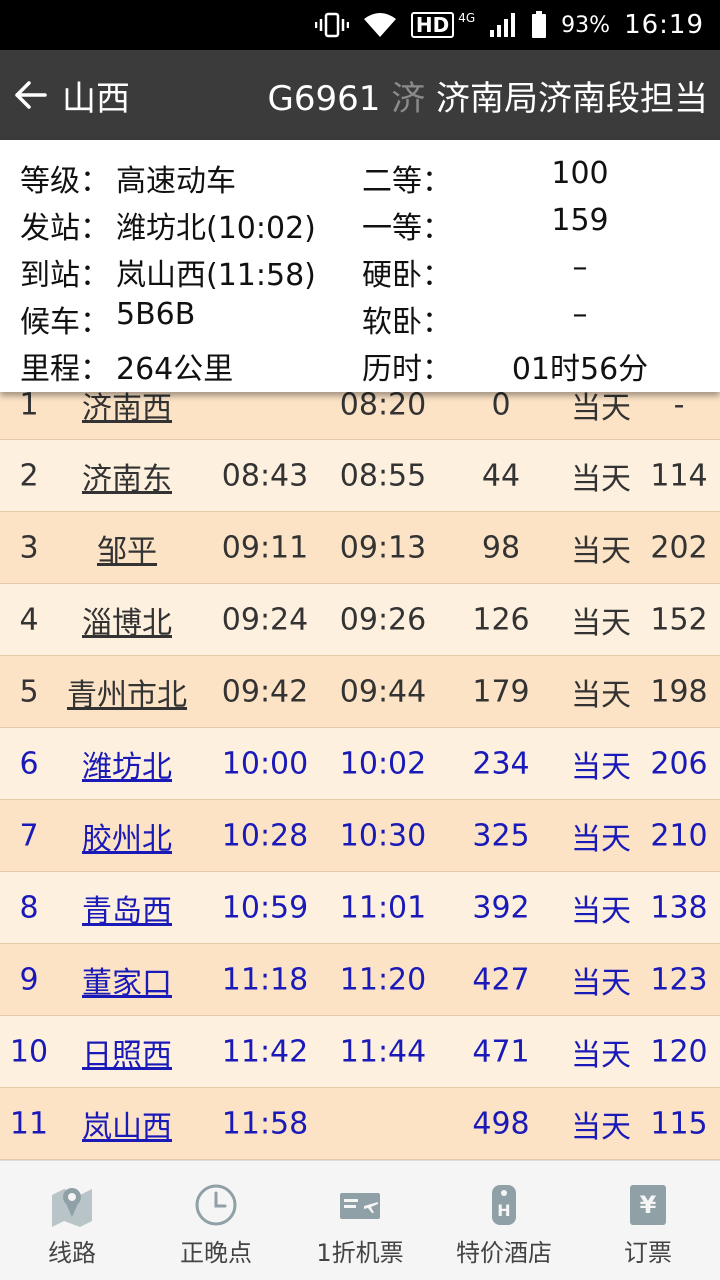  I want to click on table-row: 9 董家口 11:18 11:20 427 当天 123, so click(360, 980).